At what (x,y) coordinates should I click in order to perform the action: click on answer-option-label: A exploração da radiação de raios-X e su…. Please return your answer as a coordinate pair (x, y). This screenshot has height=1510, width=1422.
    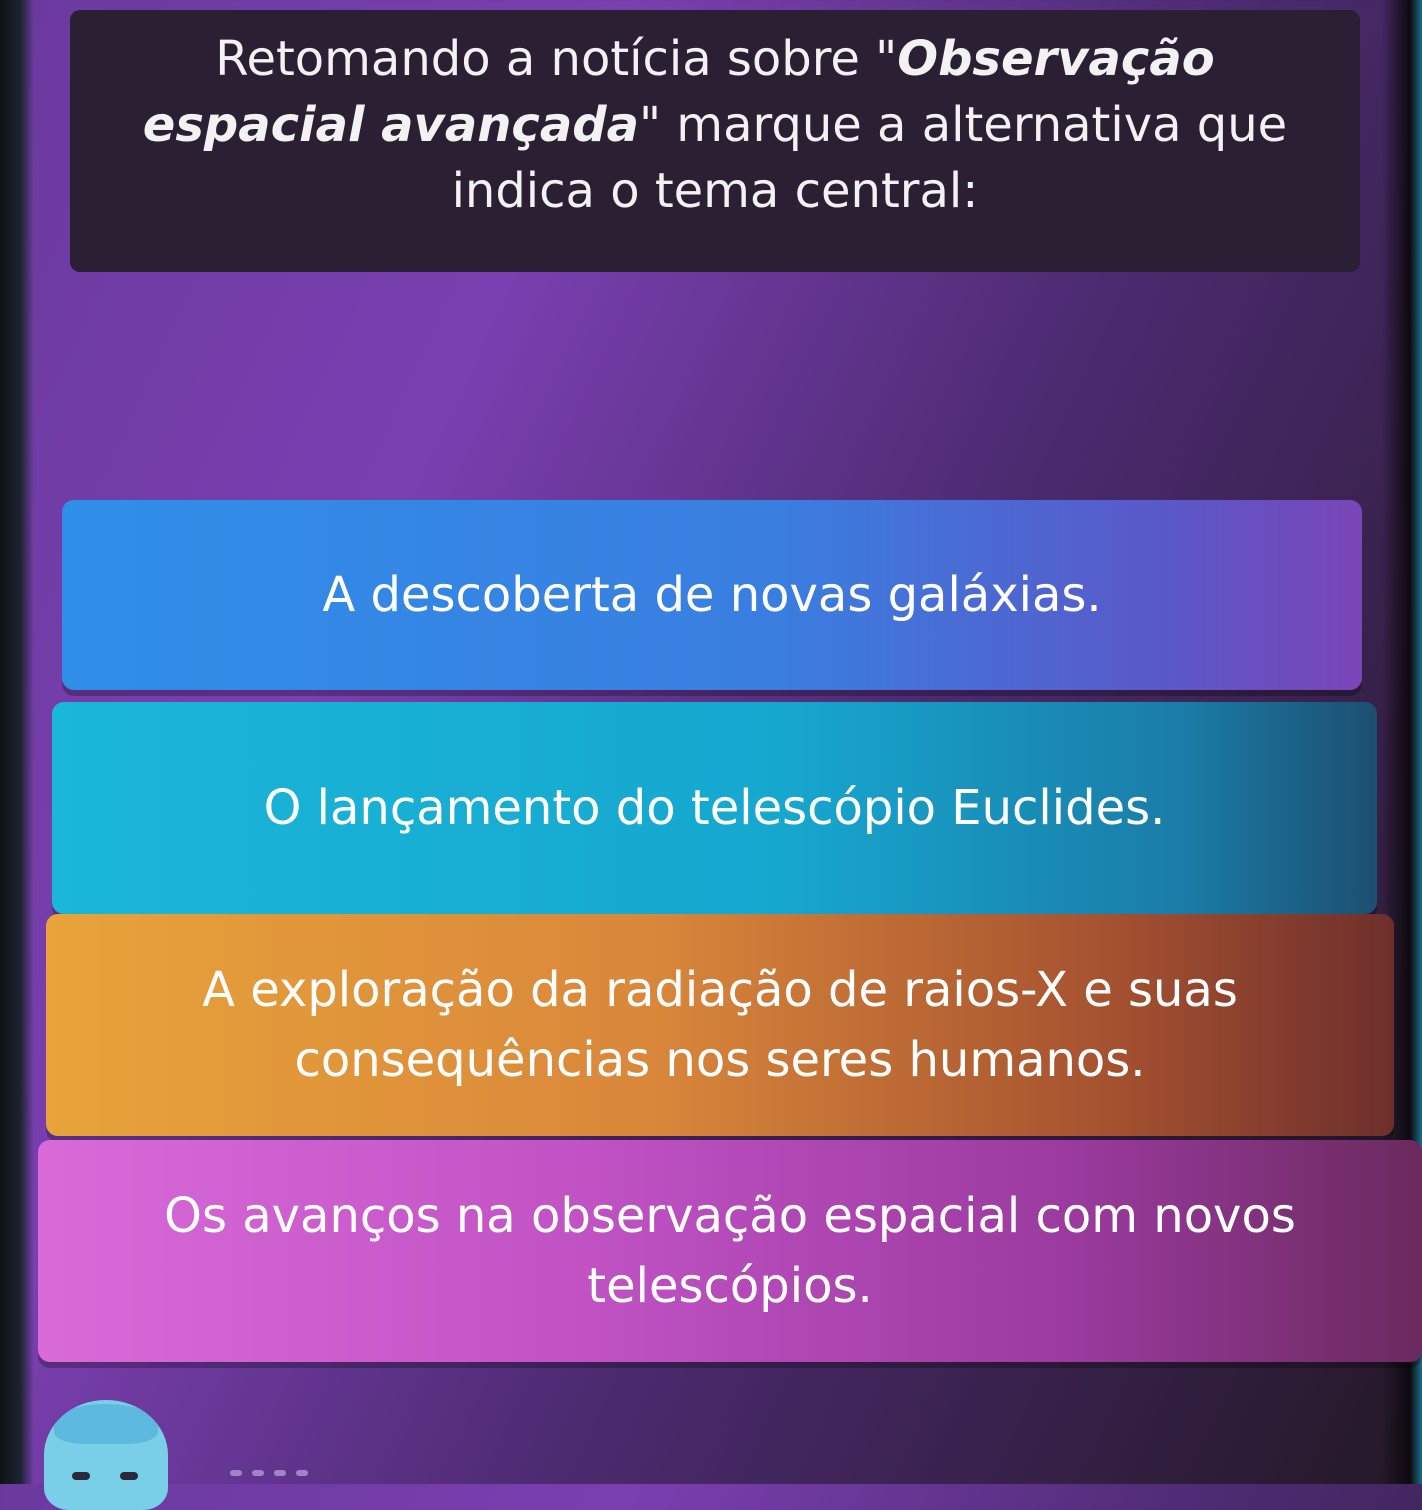
    Looking at the image, I should click on (720, 1025).